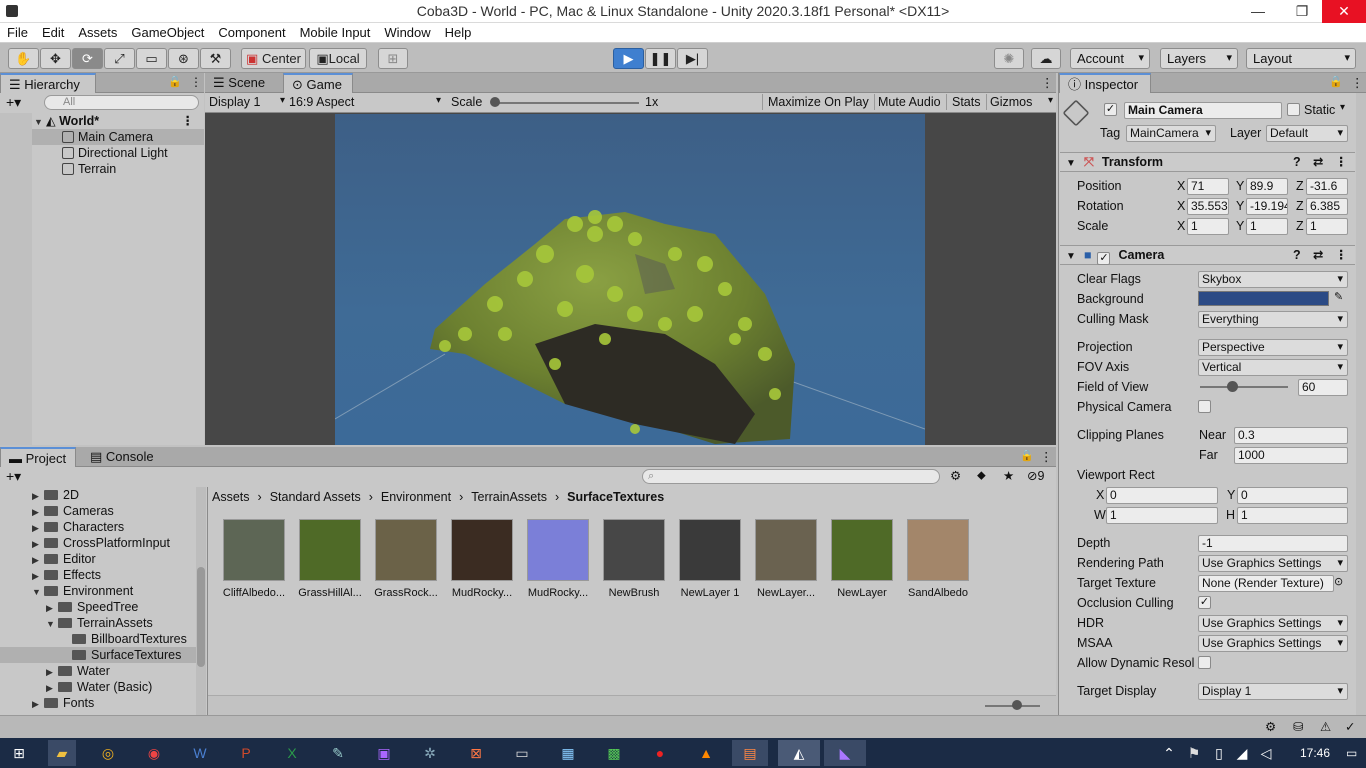  I want to click on stats-button: Stats, so click(967, 102).